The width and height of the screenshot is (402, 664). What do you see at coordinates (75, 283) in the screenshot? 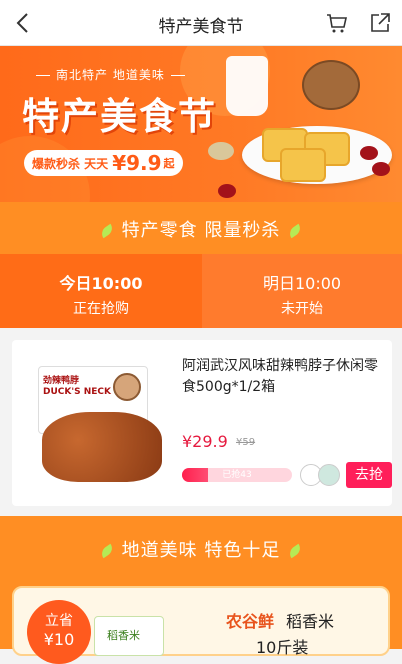
I see `tab-day: 今日` at bounding box center [75, 283].